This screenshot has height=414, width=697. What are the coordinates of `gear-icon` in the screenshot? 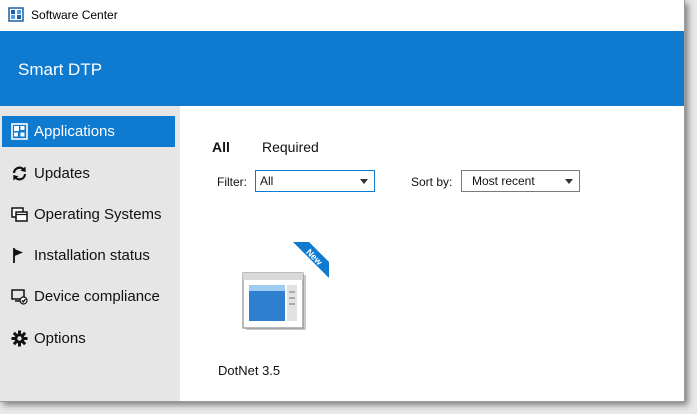 It's located at (19, 339).